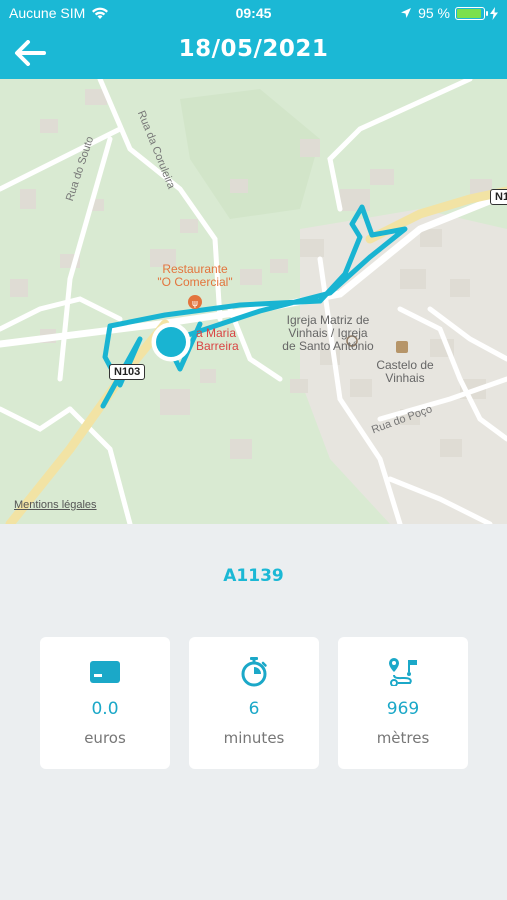 The image size is (507, 900). I want to click on stat-card-distance: 969 mètres, so click(403, 703).